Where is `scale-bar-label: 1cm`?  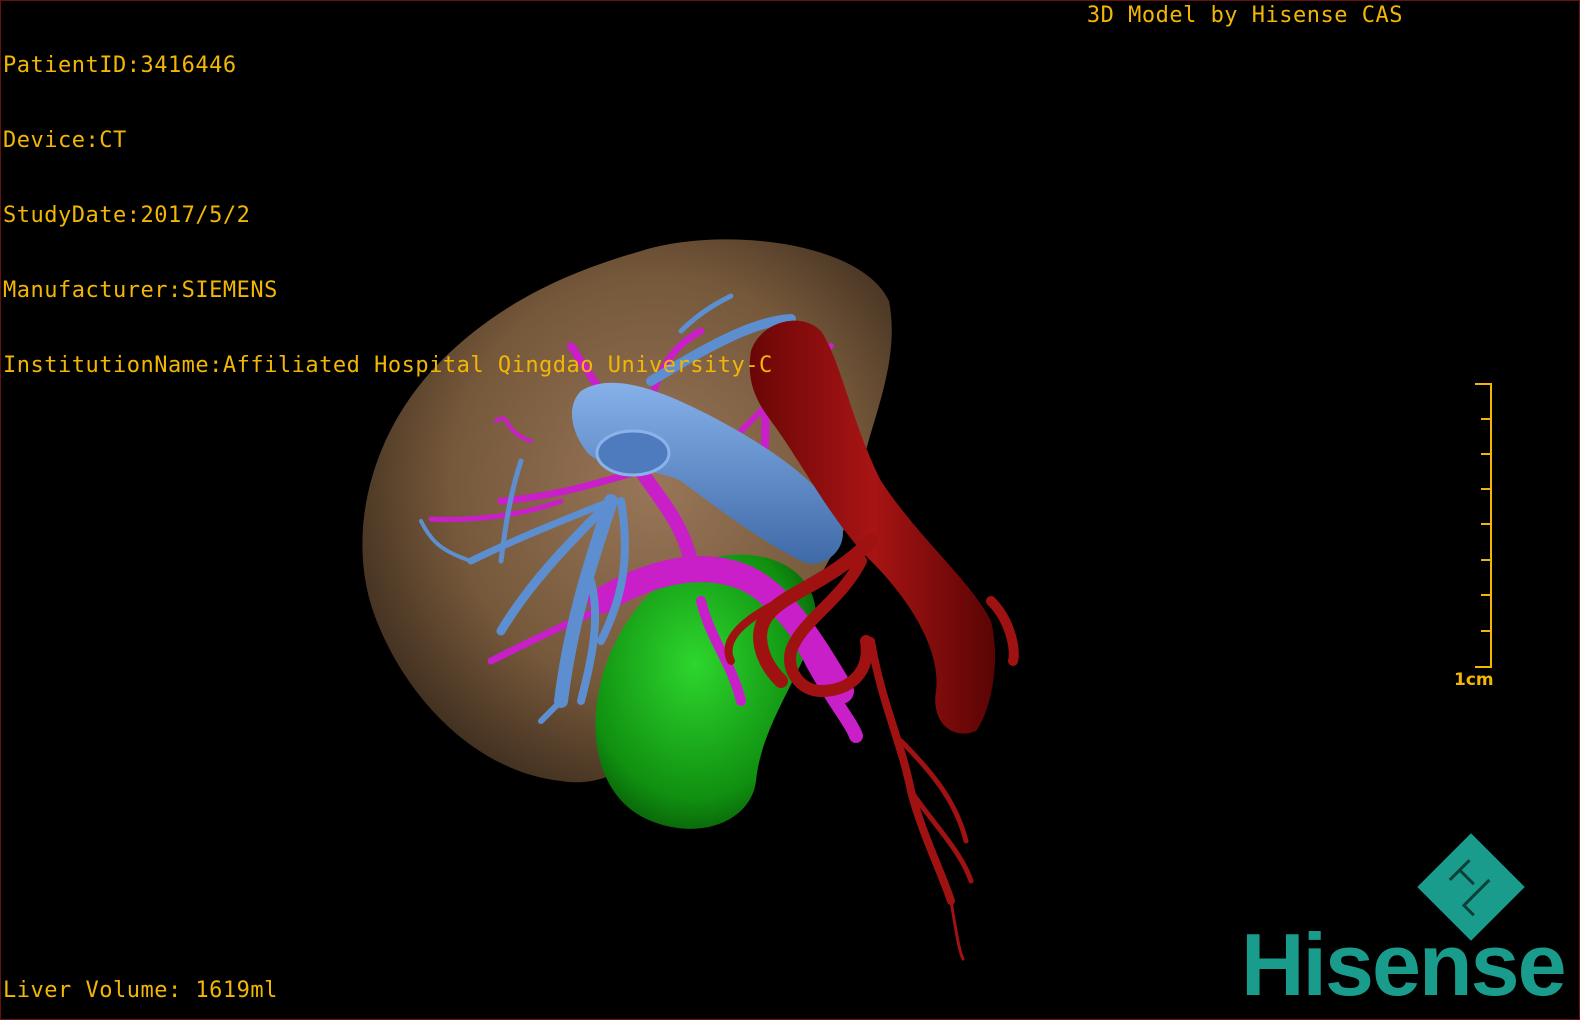 scale-bar-label: 1cm is located at coordinates (1474, 680).